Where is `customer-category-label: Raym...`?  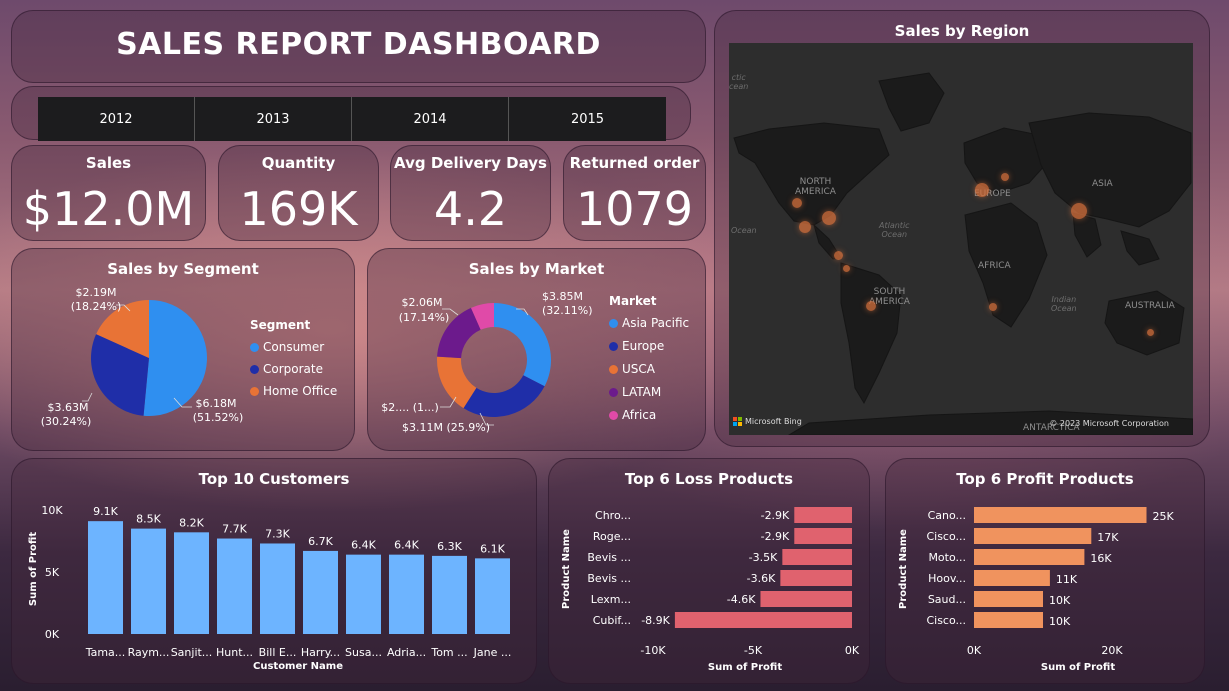 customer-category-label: Raym... is located at coordinates (149, 652).